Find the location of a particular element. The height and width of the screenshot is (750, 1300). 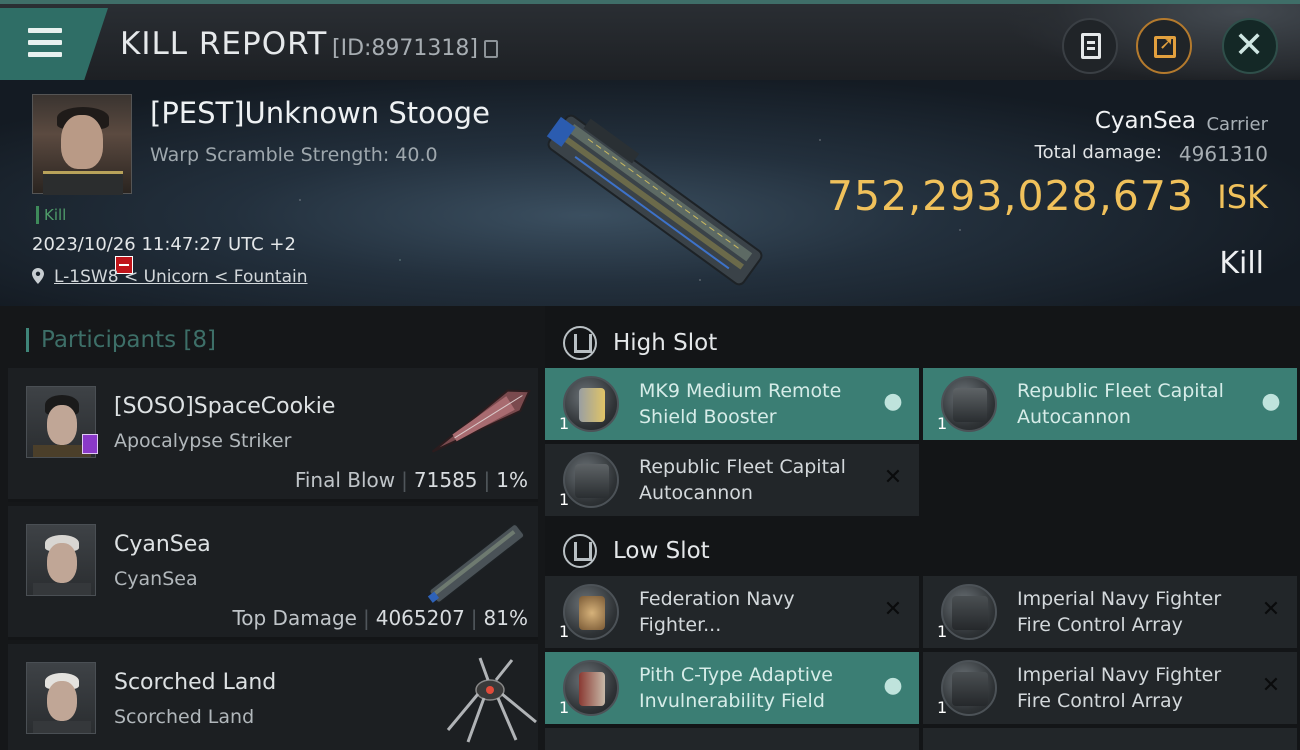

high-slot-icon is located at coordinates (580, 343).